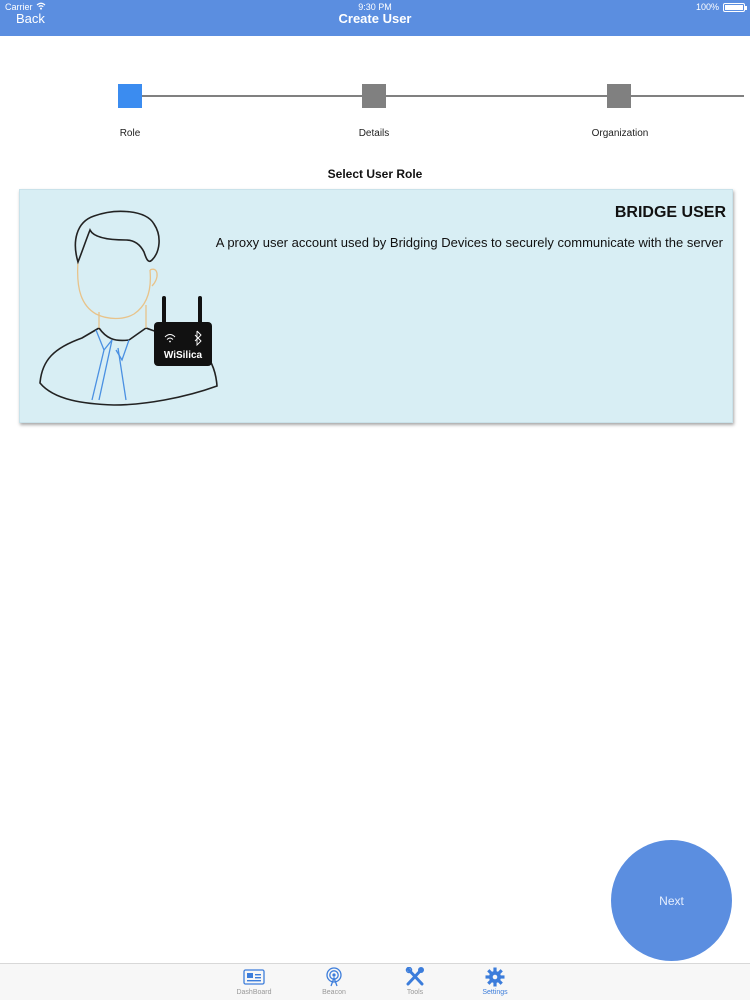  Describe the element at coordinates (334, 977) in the screenshot. I see `beacon-icon` at that location.